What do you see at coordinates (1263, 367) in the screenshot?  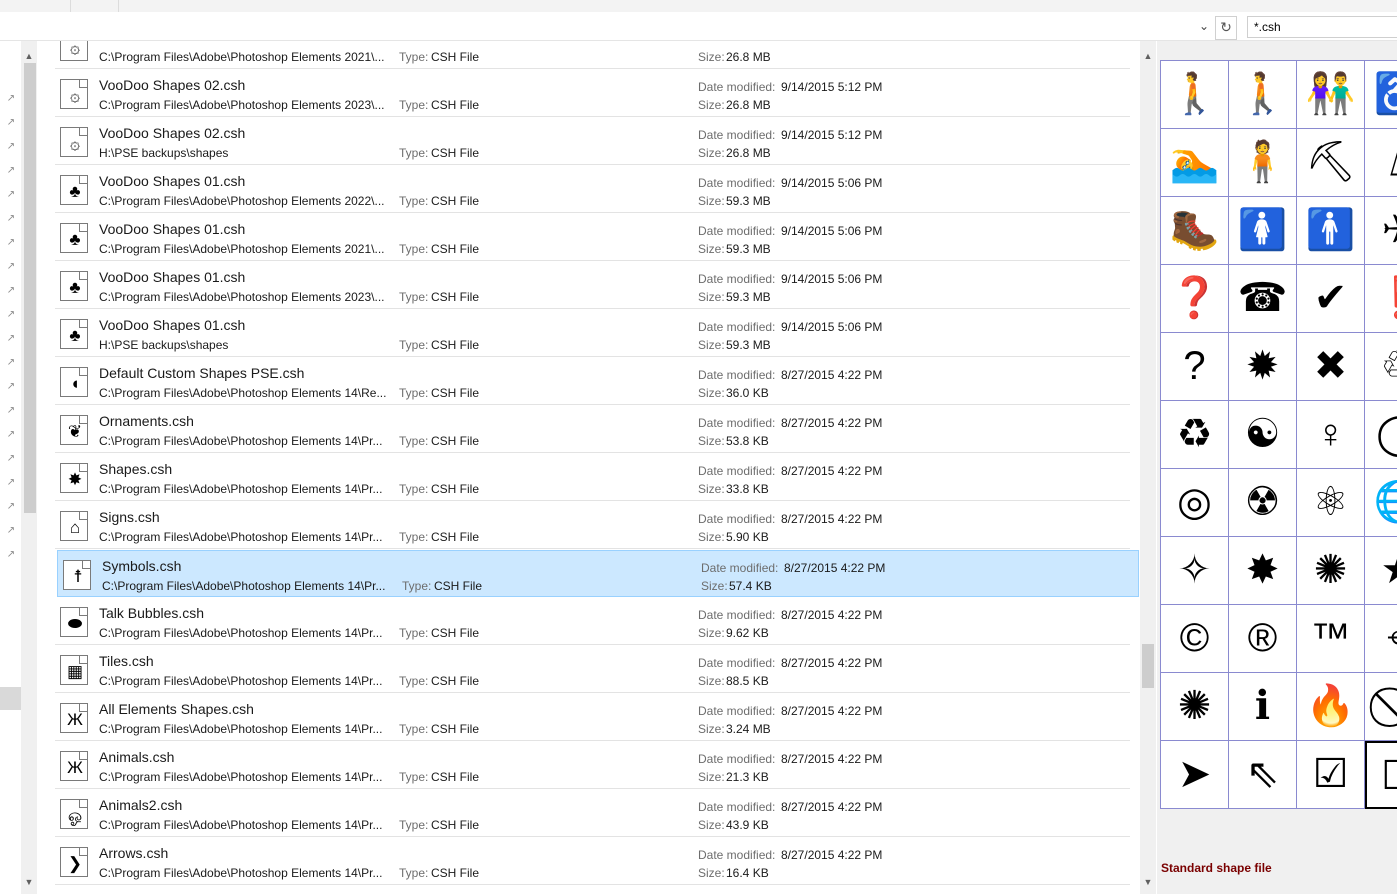 I see `burst-icon: ✹` at bounding box center [1263, 367].